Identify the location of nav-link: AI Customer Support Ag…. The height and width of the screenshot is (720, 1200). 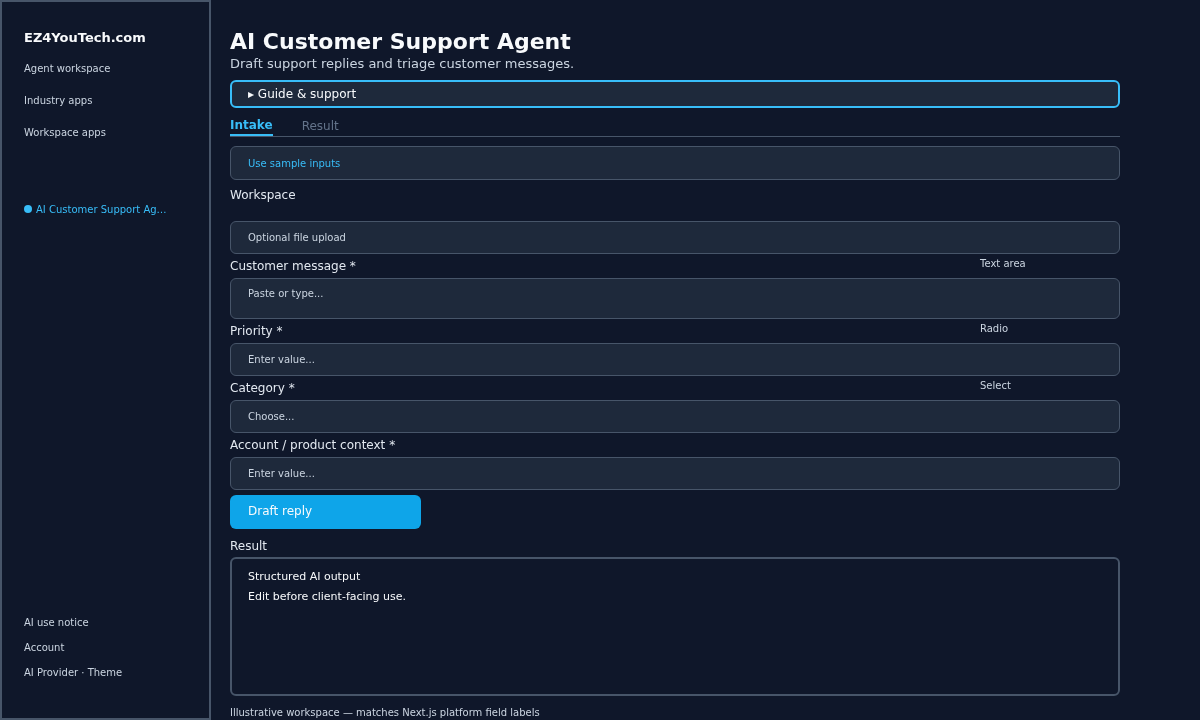
(105, 209).